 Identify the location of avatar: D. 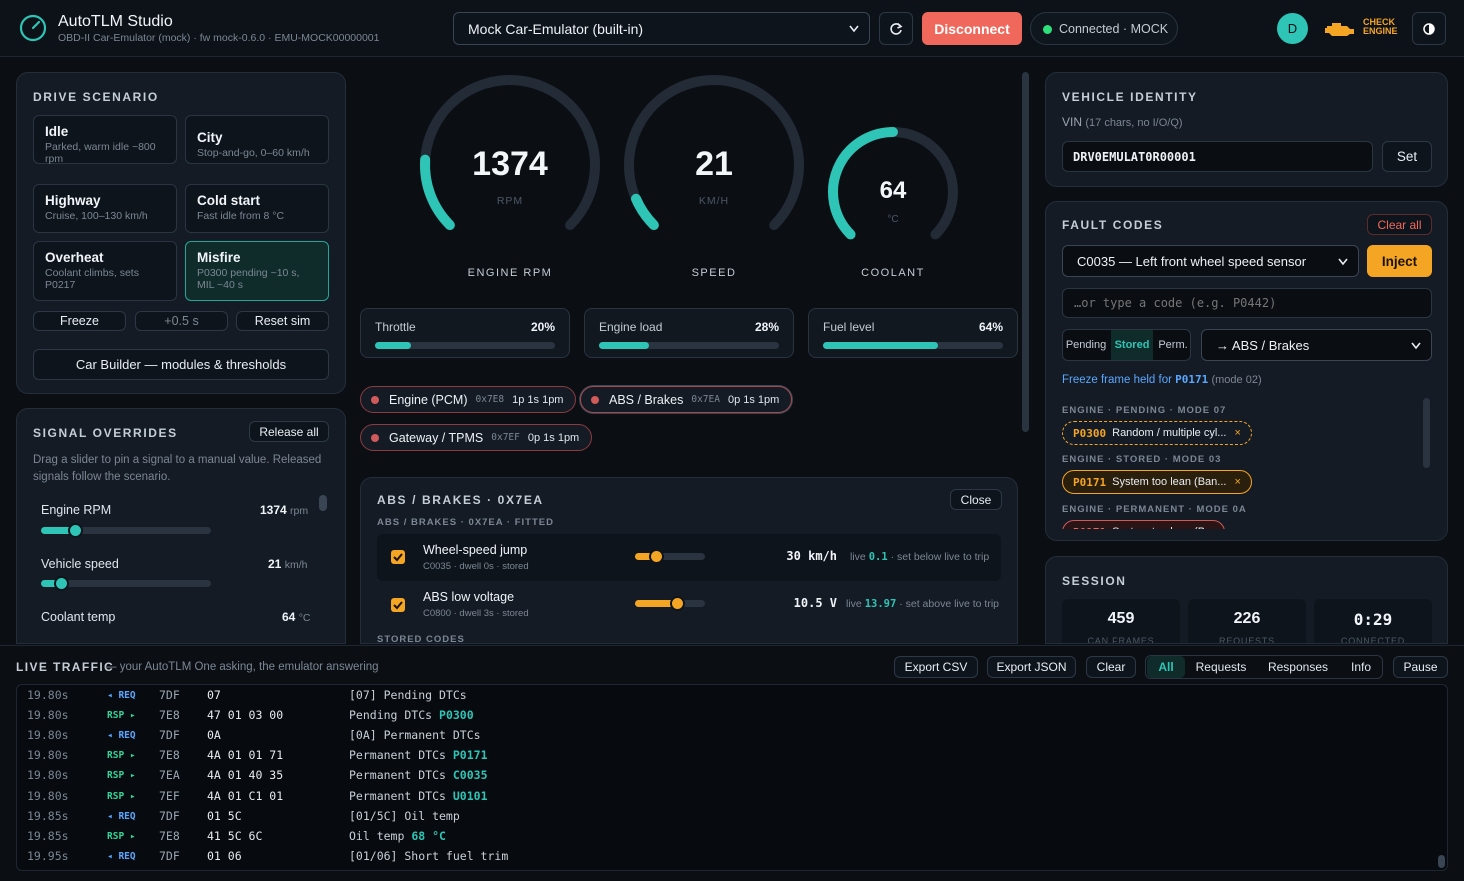
(1292, 28).